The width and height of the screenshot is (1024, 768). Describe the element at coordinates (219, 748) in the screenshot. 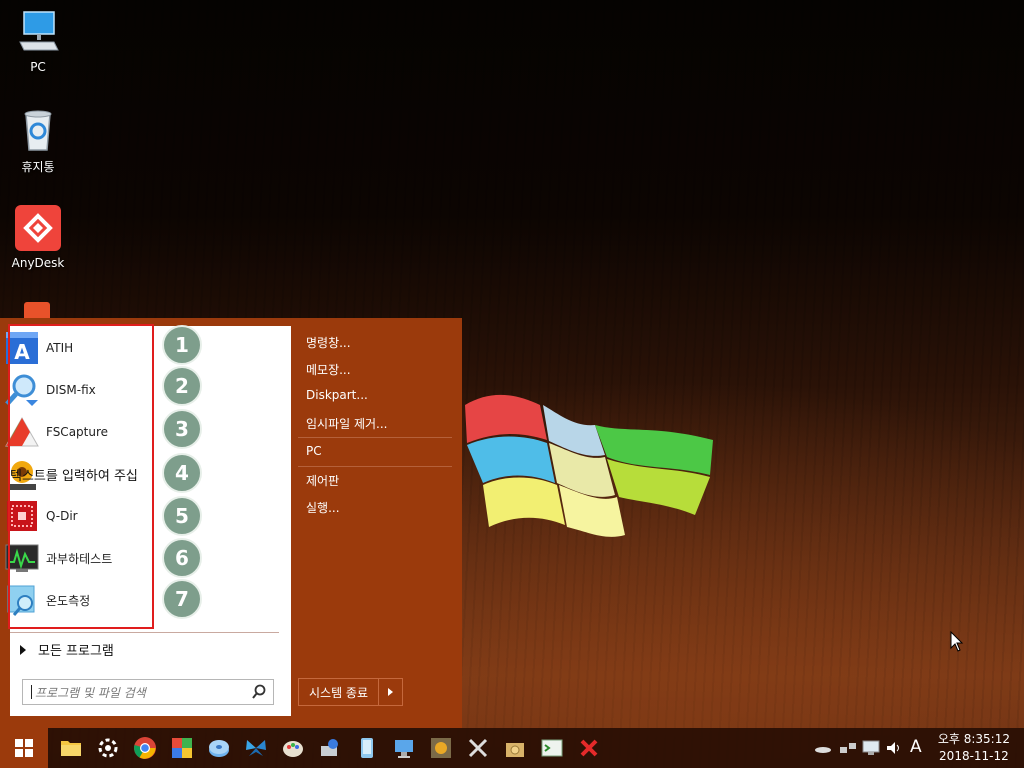

I see `disk-icon` at that location.